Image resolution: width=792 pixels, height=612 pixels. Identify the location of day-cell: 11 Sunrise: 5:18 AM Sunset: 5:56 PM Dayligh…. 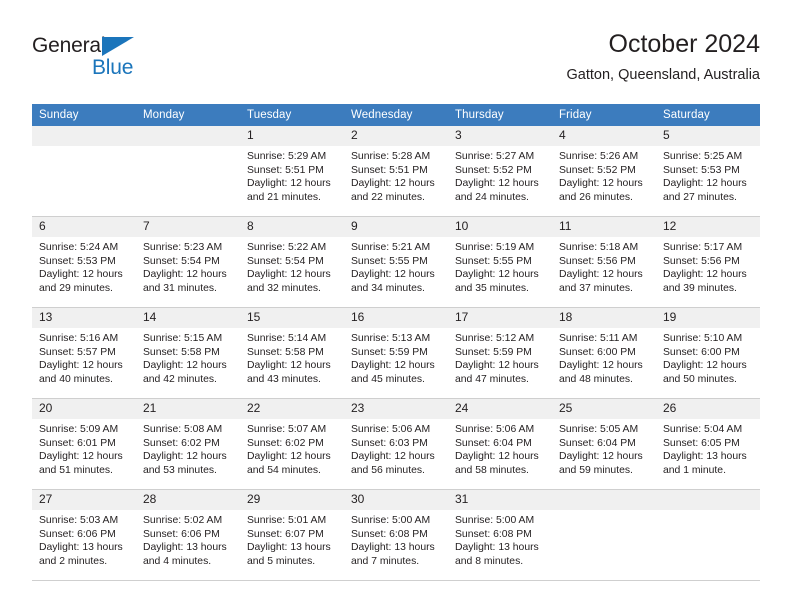
(604, 262).